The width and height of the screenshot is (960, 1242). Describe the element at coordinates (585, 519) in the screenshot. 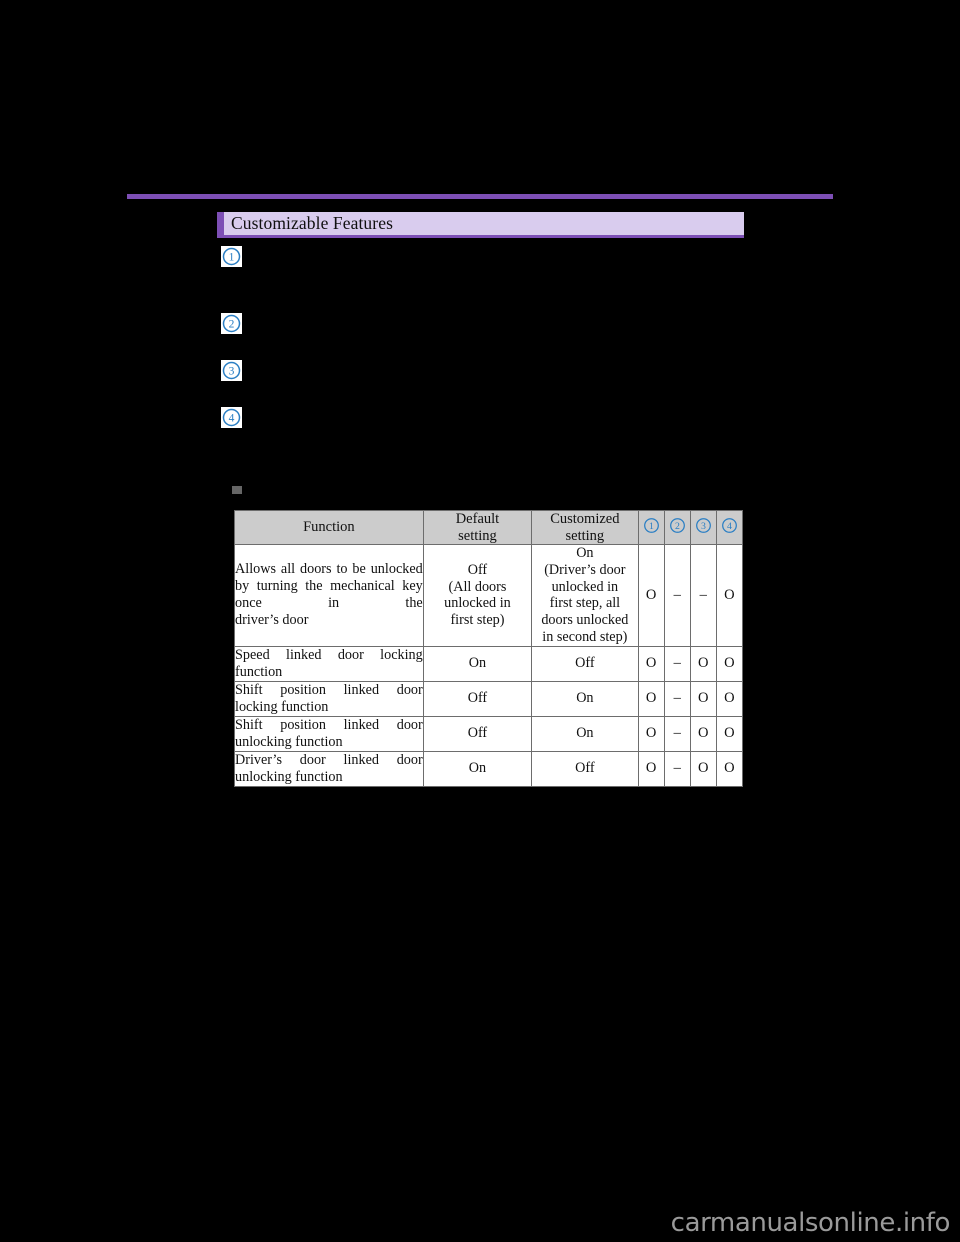

I see `customized-setting-line1: Customized` at that location.